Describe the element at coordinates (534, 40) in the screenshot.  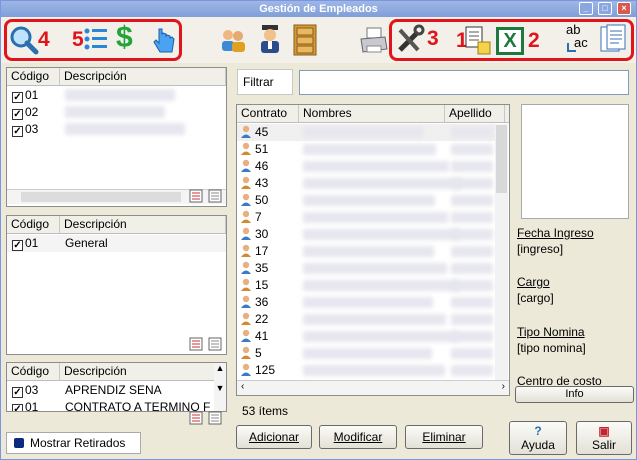
I see `label-2: 2` at that location.